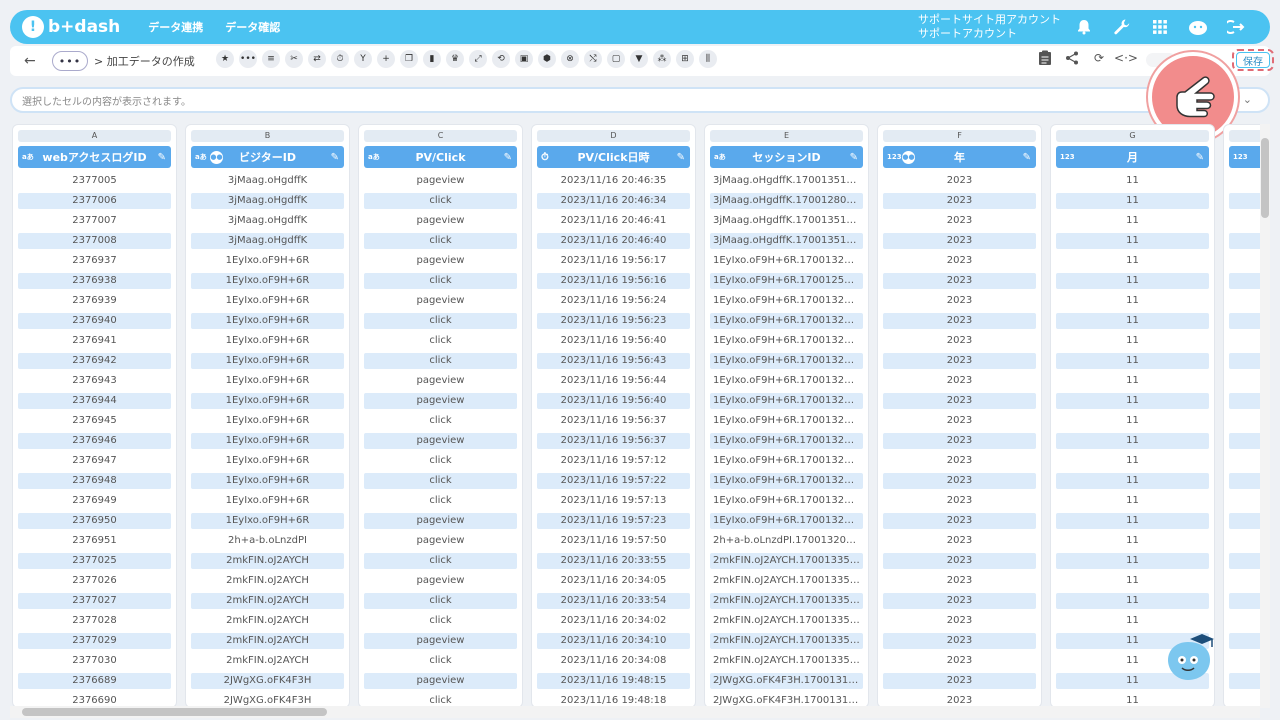 The width and height of the screenshot is (1280, 720). Describe the element at coordinates (94, 221) in the screenshot. I see `table-cell: 2377007` at that location.